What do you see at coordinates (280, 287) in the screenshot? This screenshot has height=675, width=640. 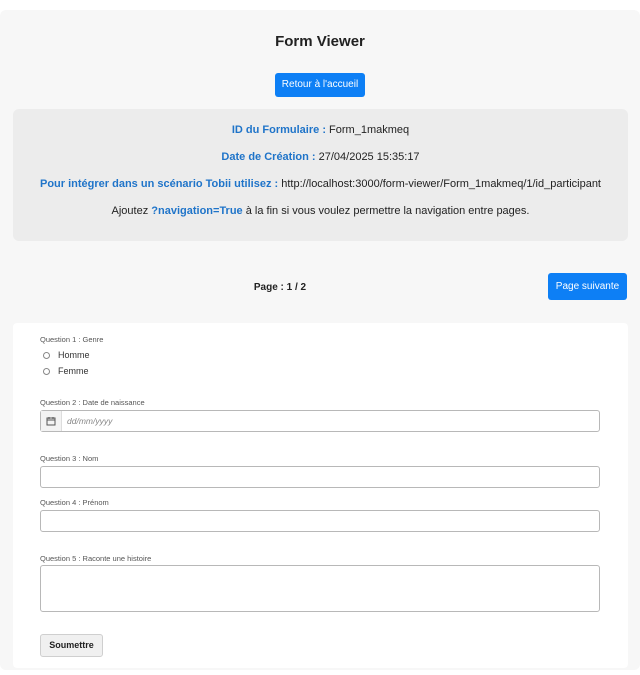 I see `page-indicator: Page : 1 / 2` at bounding box center [280, 287].